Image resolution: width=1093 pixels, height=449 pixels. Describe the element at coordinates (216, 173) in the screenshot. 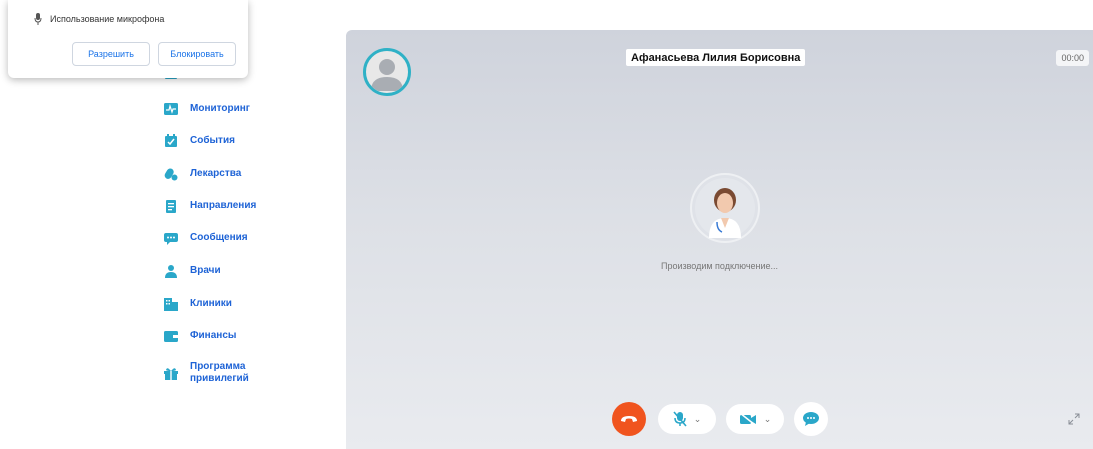

I see `sidebar-item-label: Лекарства` at that location.